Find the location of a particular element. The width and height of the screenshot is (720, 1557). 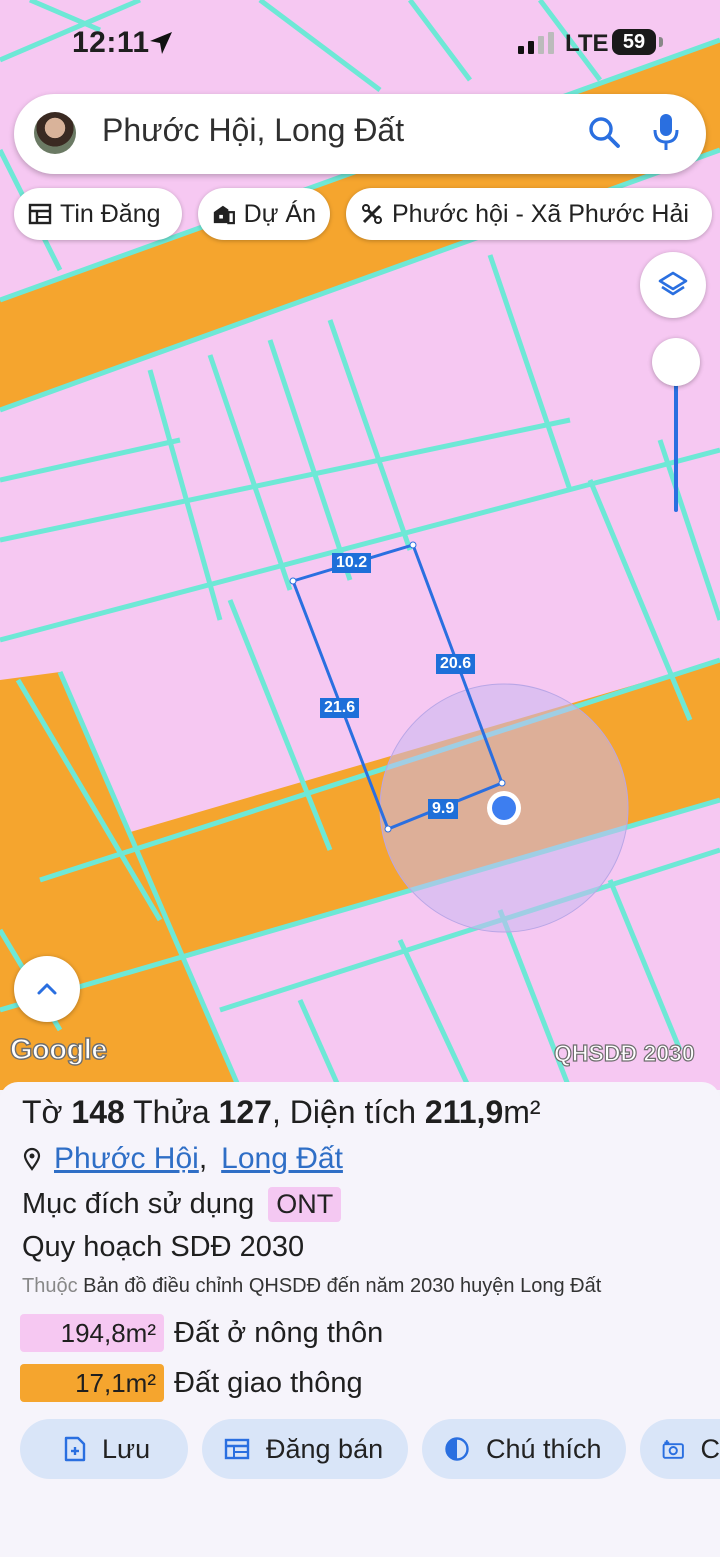

save-button-label: Lưu is located at coordinates (126, 1448).